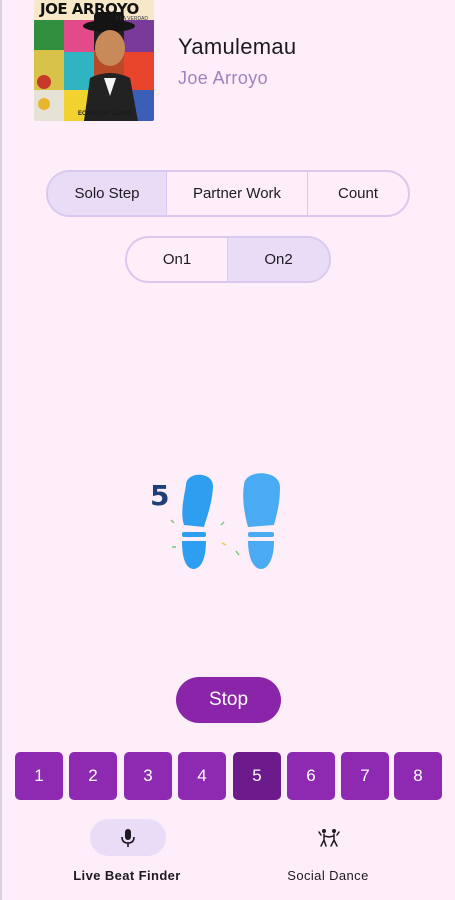 The width and height of the screenshot is (455, 900). I want to click on nav-pill-social-dance, so click(329, 837).